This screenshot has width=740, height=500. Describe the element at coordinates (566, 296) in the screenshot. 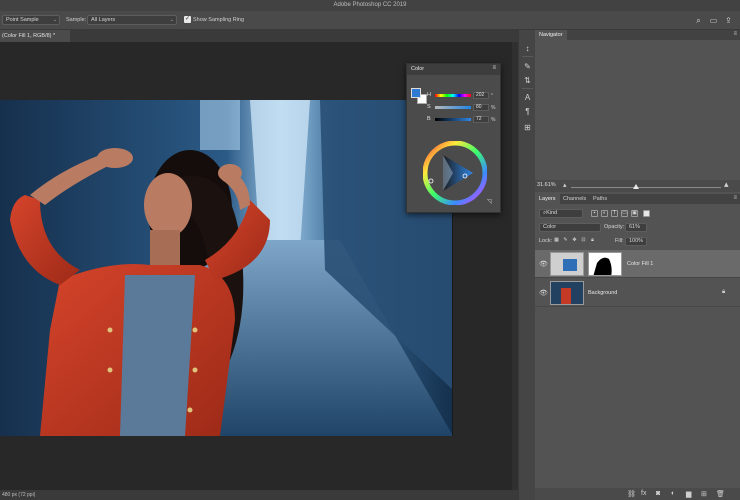

I see `thumbnail-figure` at that location.